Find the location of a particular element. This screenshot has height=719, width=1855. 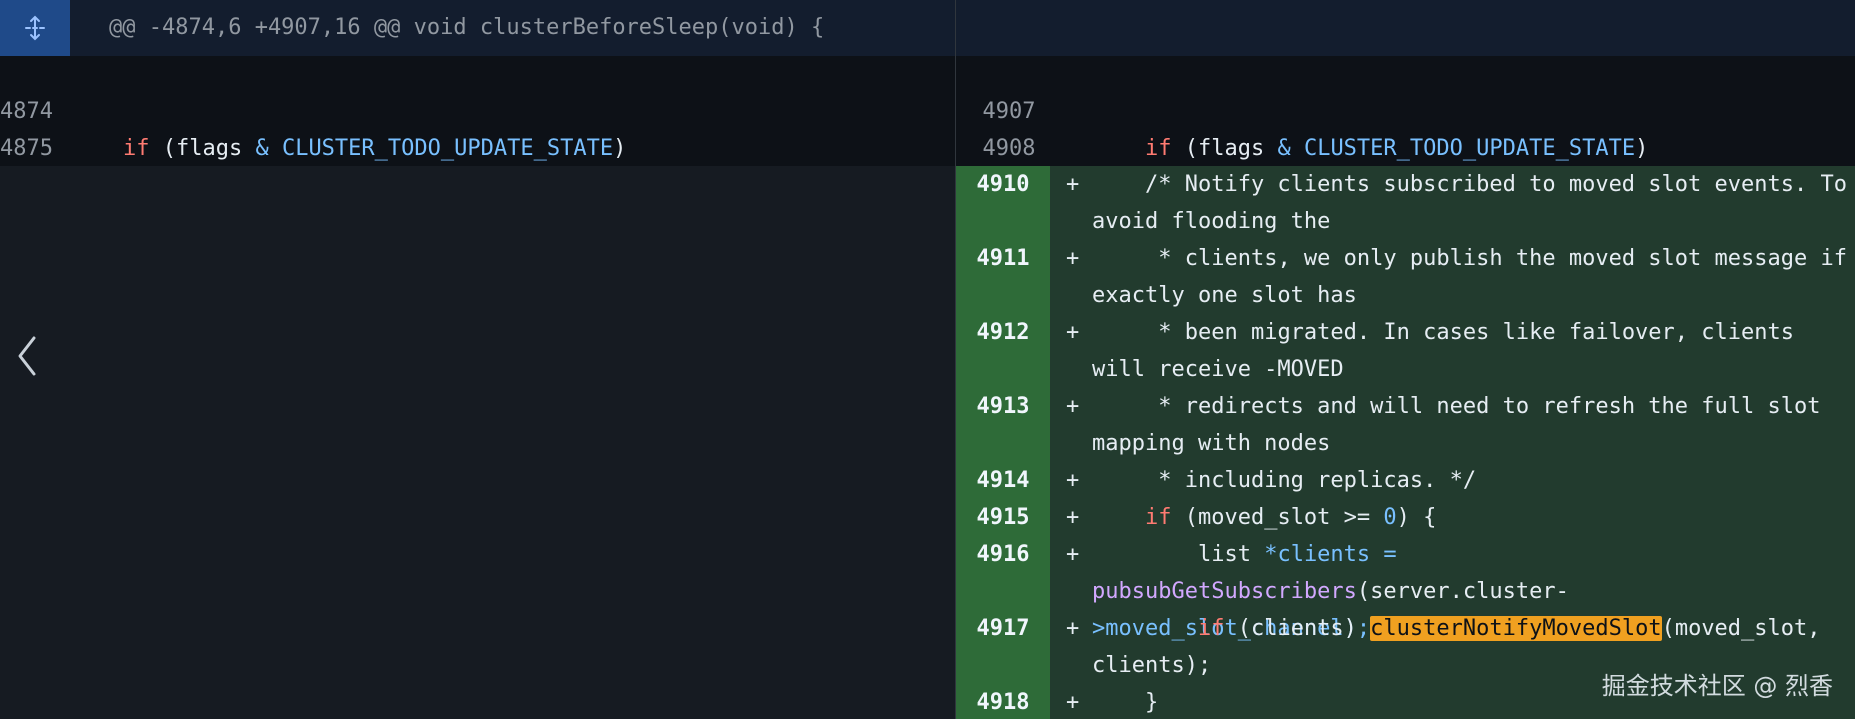

watermark-text: 掘金技术社区 @ 烈香 is located at coordinates (1717, 686).